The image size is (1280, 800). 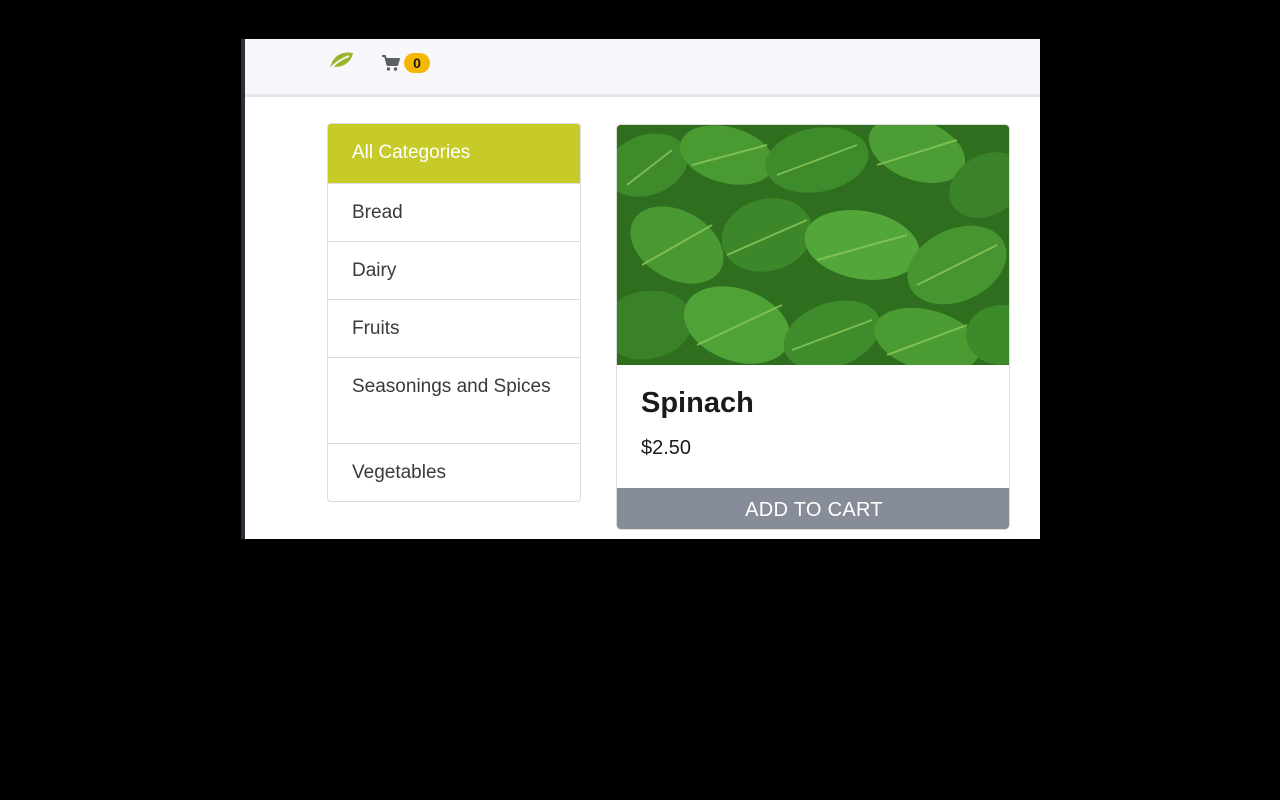 I want to click on cart-link: 0, so click(x=405, y=63).